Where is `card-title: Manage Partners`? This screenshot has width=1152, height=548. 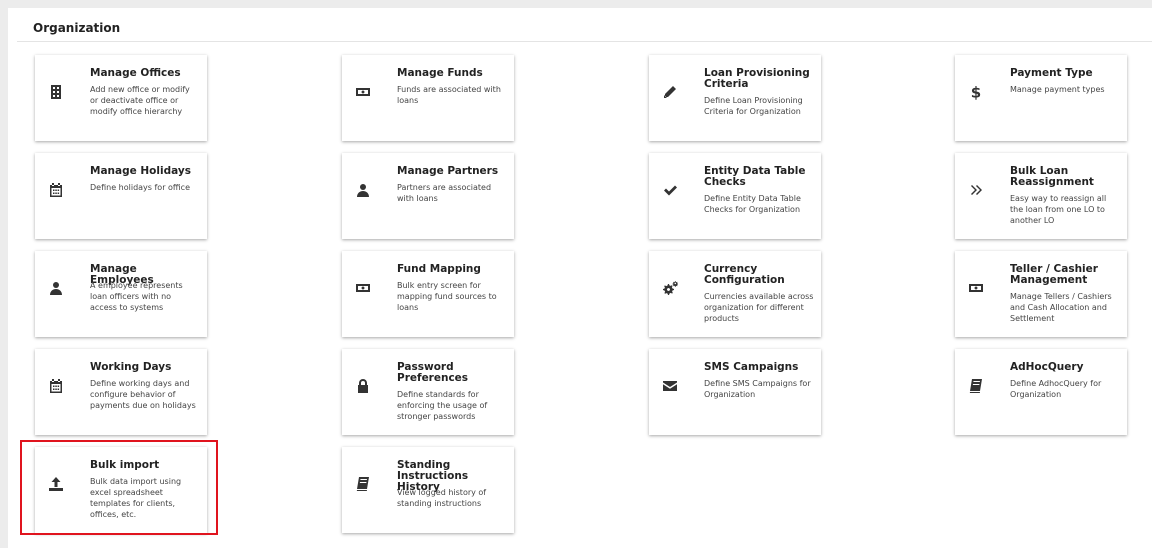 card-title: Manage Partners is located at coordinates (448, 171).